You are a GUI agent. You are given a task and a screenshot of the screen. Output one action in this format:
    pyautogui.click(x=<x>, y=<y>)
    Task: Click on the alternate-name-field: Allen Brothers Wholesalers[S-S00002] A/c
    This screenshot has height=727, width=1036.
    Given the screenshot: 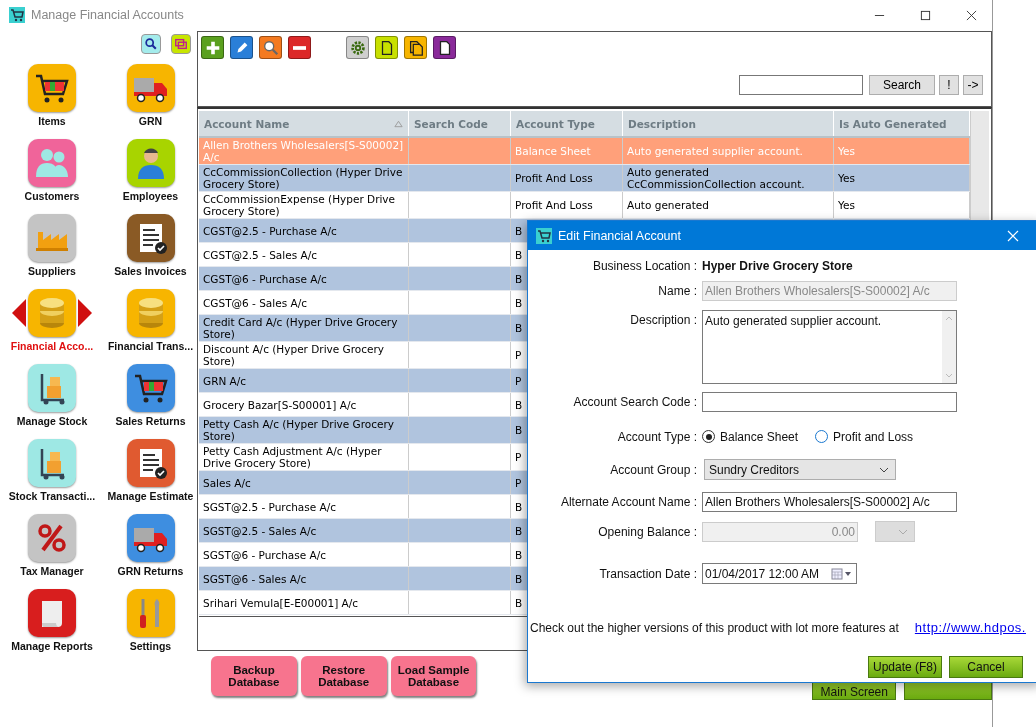 What is the action you would take?
    pyautogui.click(x=829, y=502)
    